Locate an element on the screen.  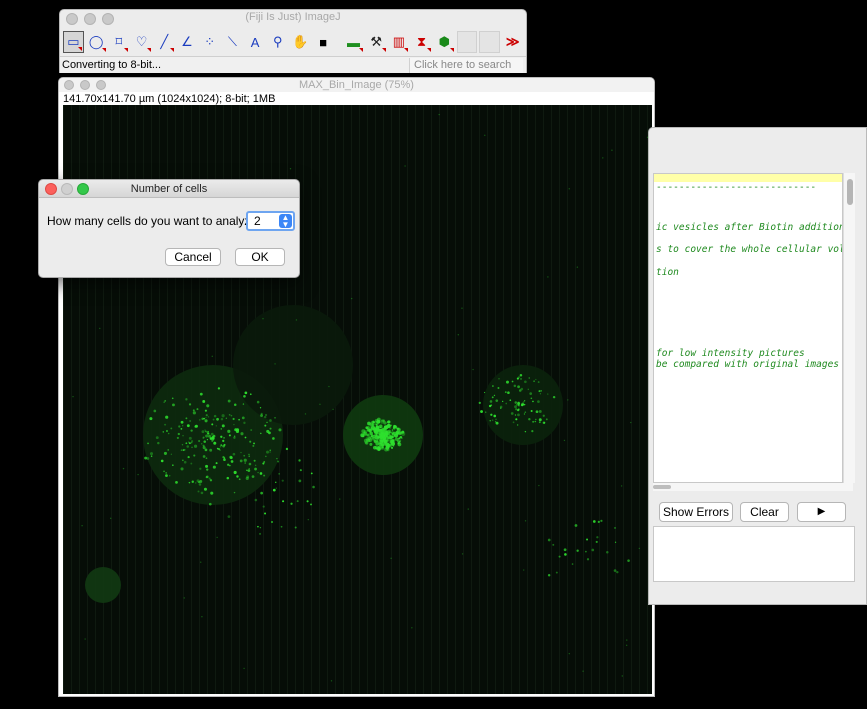
brush-tool-icon: ⧗ is located at coordinates (421, 42).